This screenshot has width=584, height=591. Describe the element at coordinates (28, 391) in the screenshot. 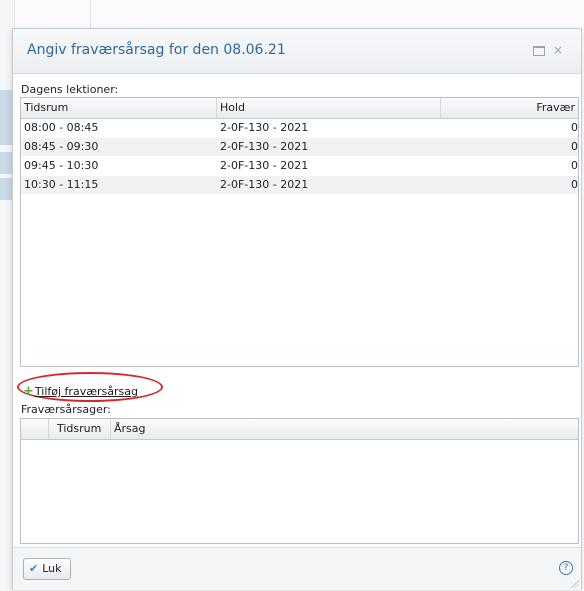

I see `plus-icon: +` at that location.